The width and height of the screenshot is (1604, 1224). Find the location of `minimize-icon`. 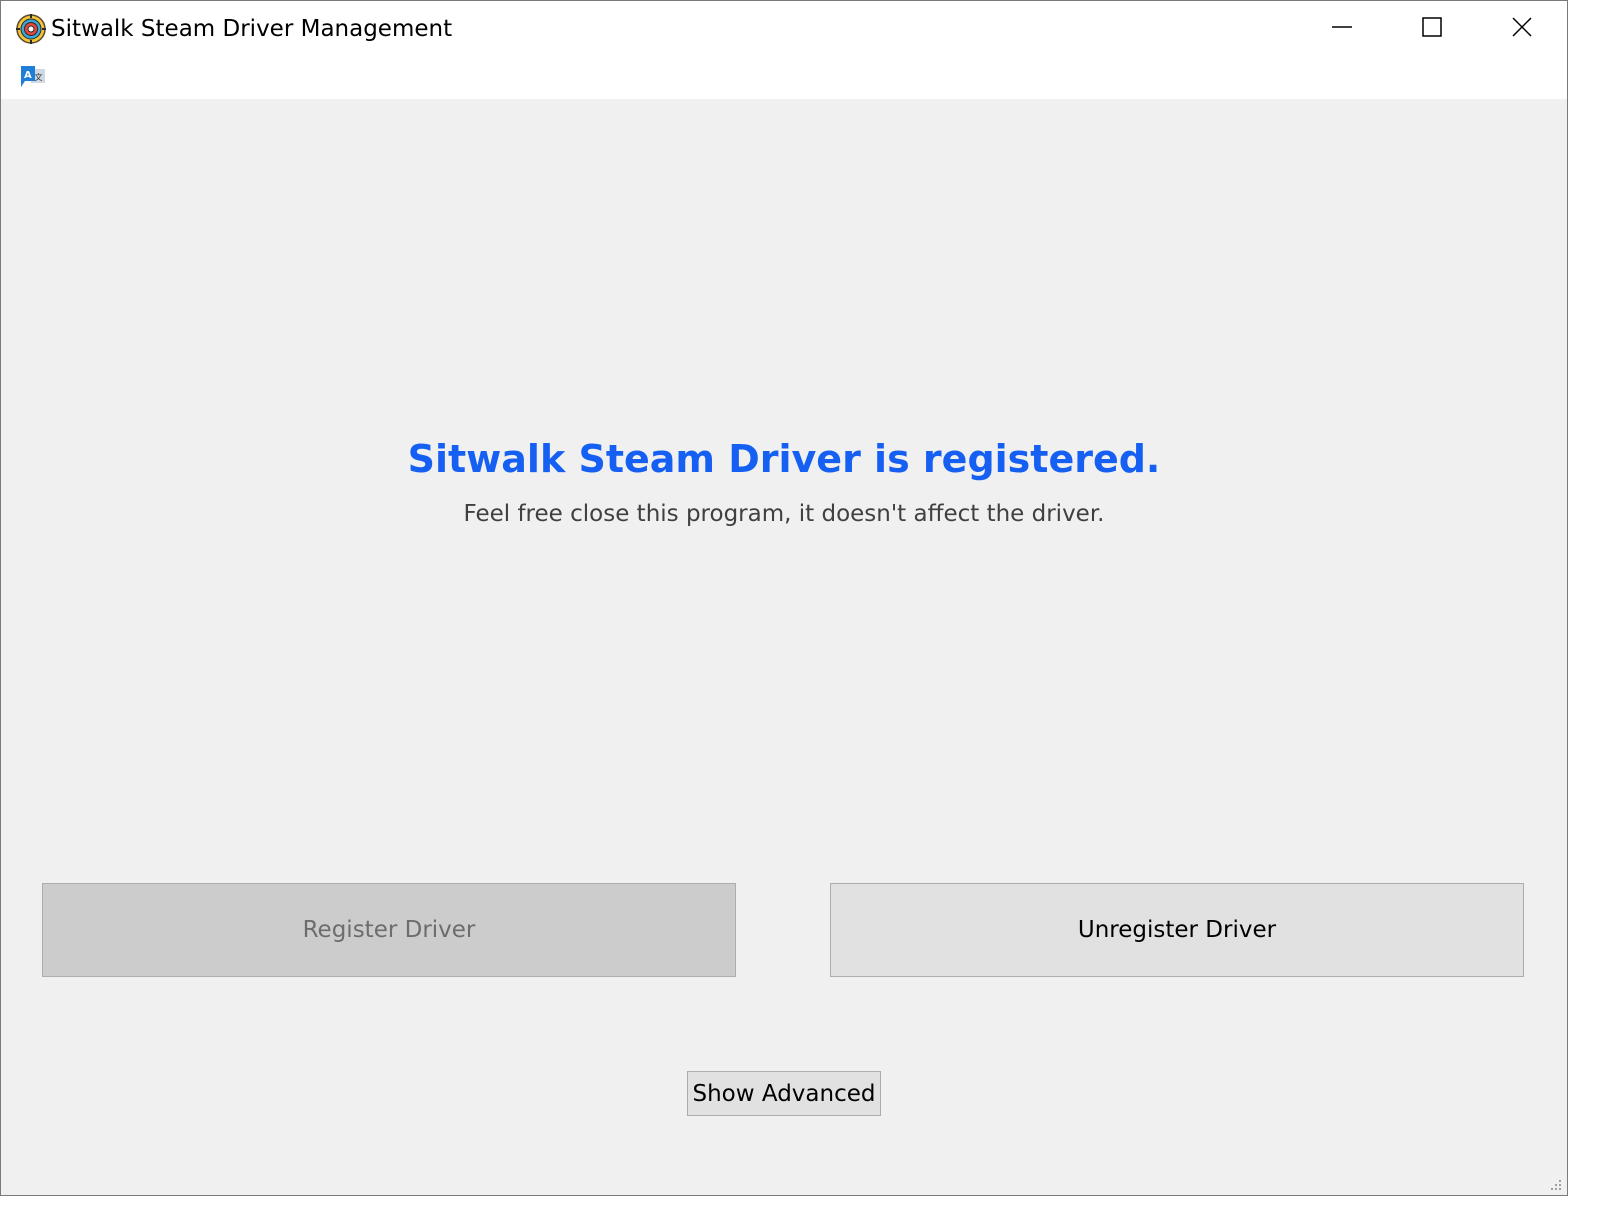

minimize-icon is located at coordinates (1342, 29).